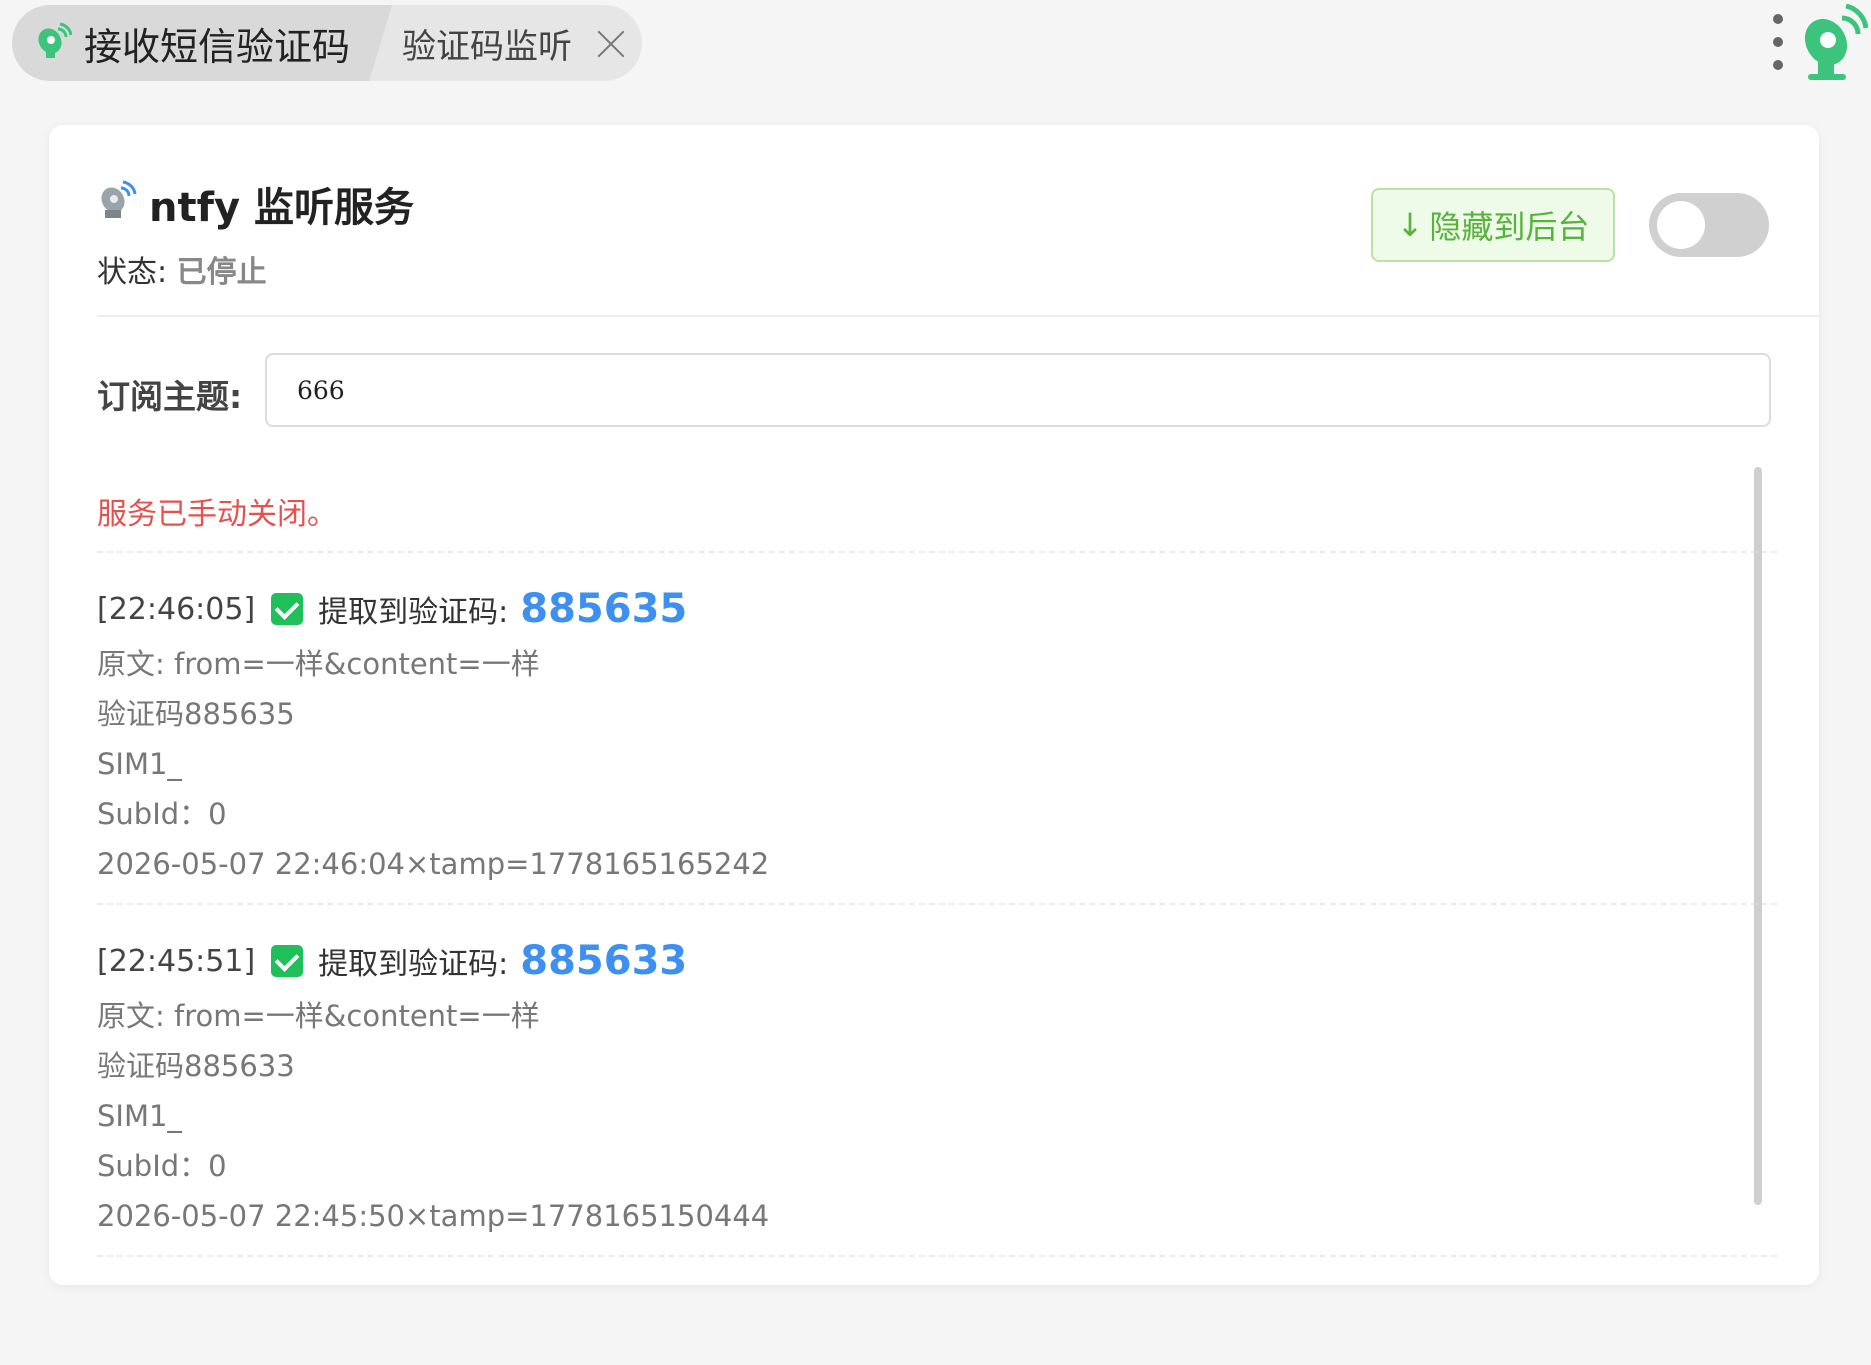 This screenshot has width=1871, height=1365. I want to click on hide-to-background-button: ↓ 隐藏到后台, so click(1493, 225).